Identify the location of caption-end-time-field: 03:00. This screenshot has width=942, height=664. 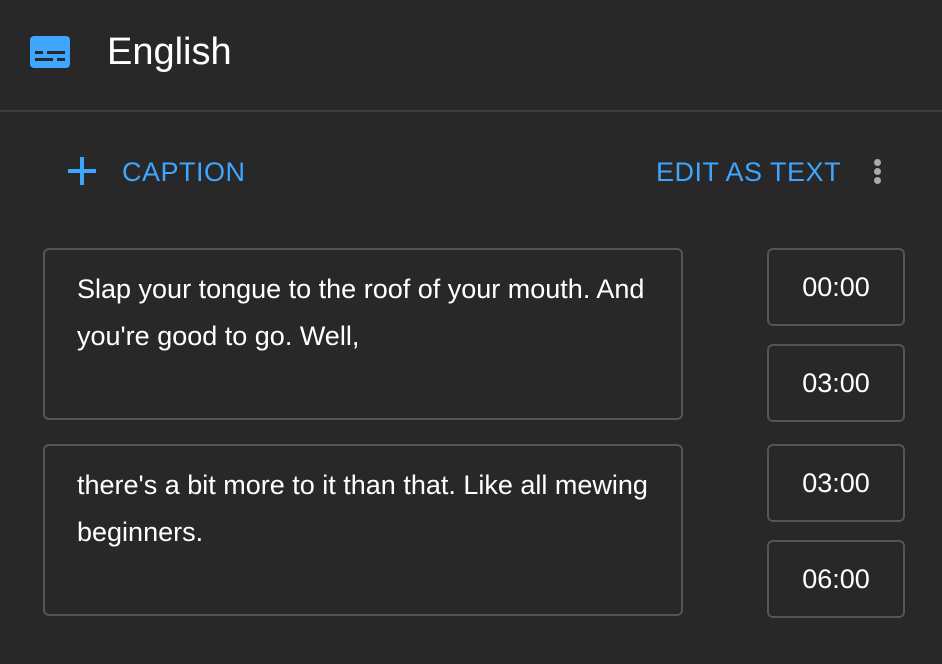
(836, 383).